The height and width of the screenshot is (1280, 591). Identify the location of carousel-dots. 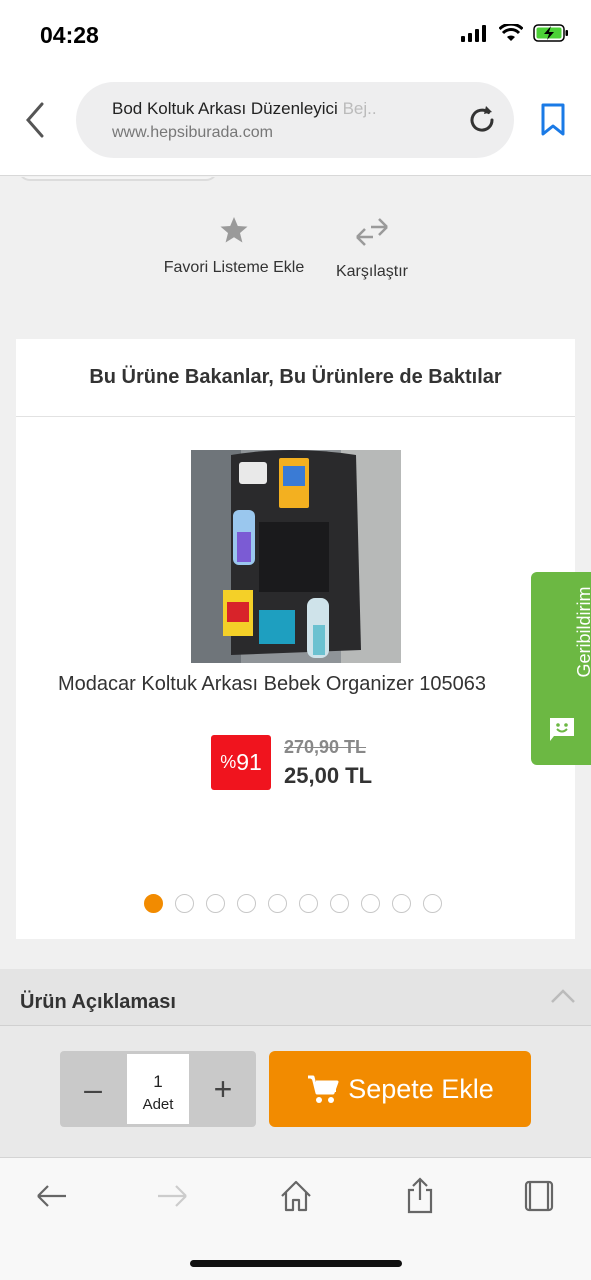
(293, 903).